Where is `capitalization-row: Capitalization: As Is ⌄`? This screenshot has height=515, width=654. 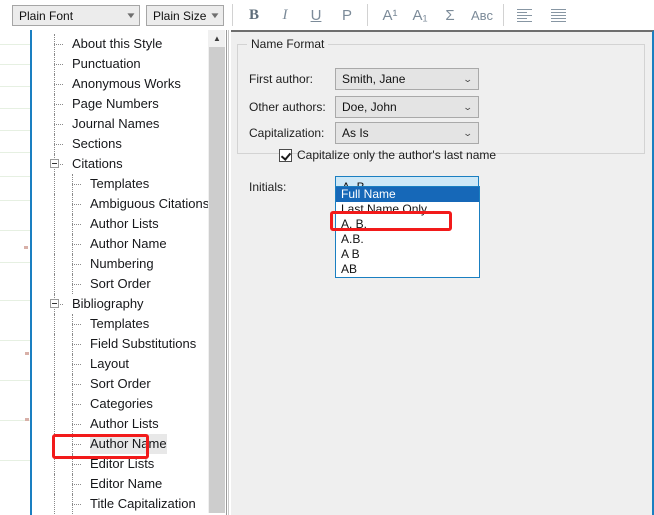
capitalization-row: Capitalization: As Is ⌄ is located at coordinates (441, 133).